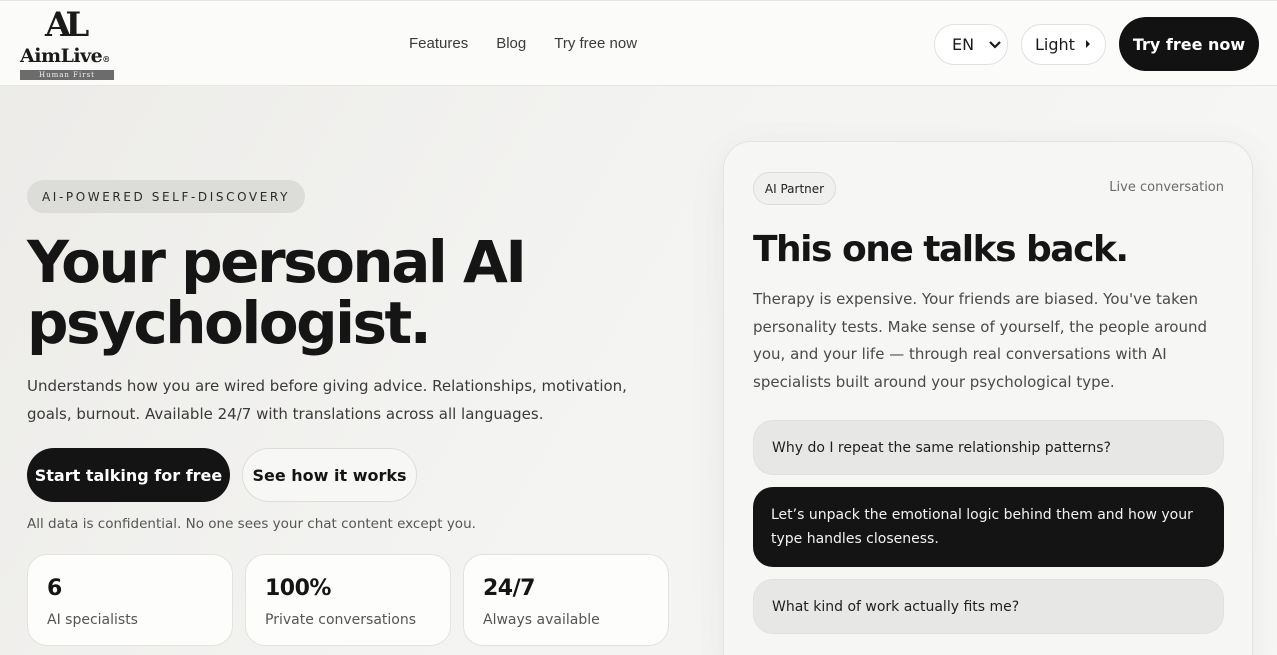 This screenshot has height=655, width=1277. What do you see at coordinates (509, 588) in the screenshot?
I see `stat-value: 24/7` at bounding box center [509, 588].